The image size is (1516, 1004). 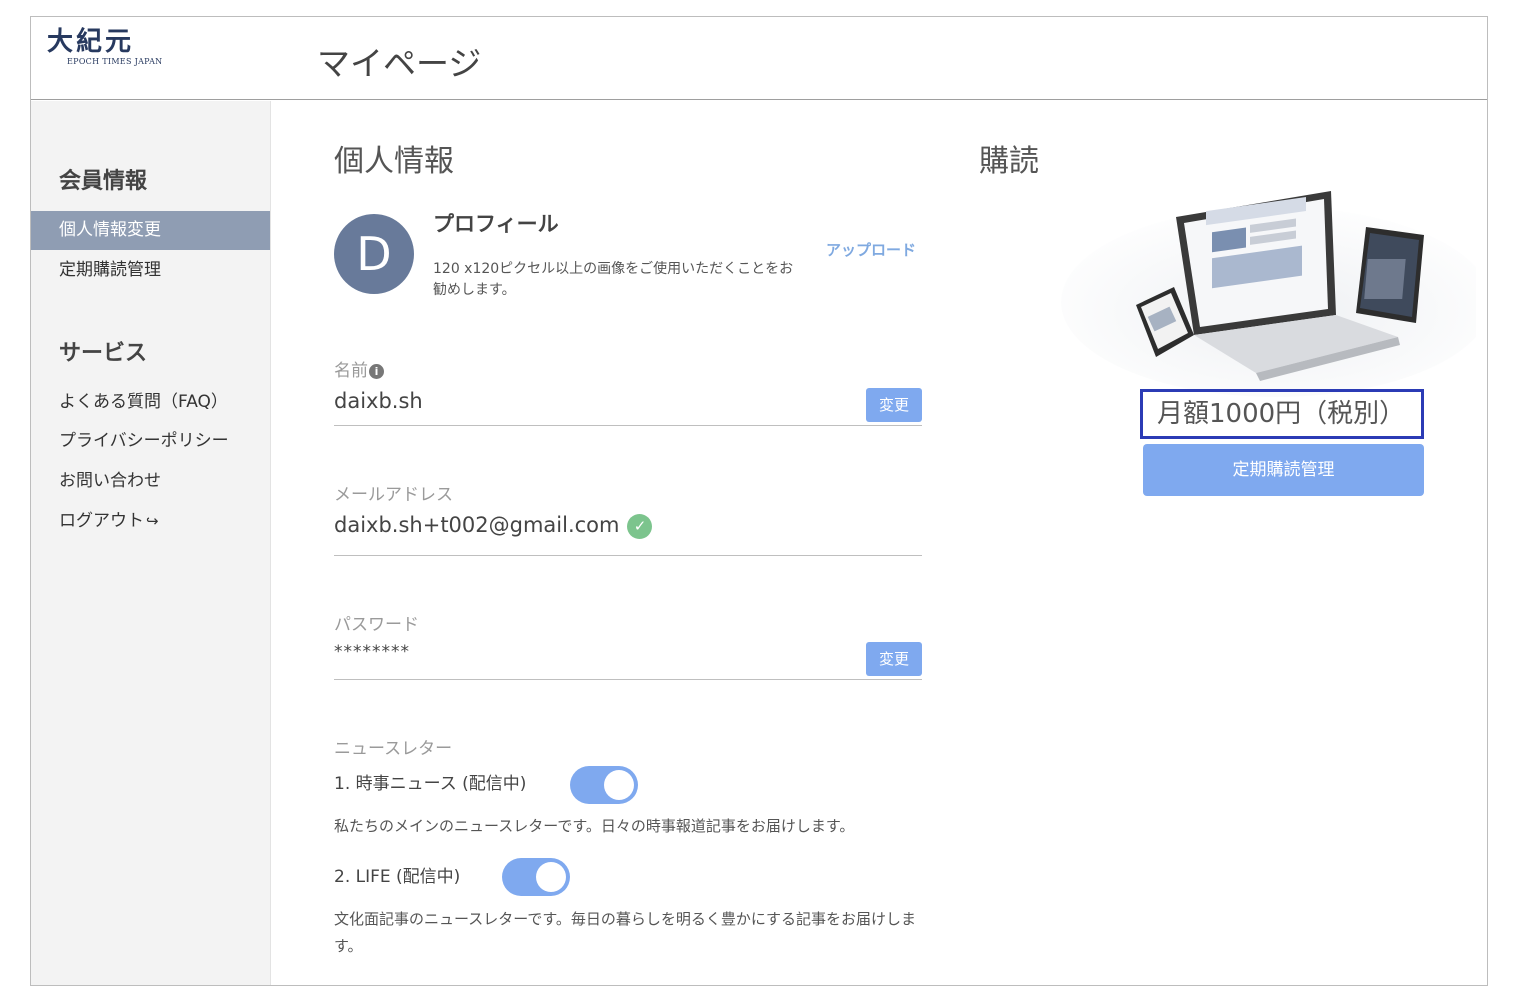 I want to click on sidebar-item-faq: よくある質問（FAQ）, so click(x=150, y=402).